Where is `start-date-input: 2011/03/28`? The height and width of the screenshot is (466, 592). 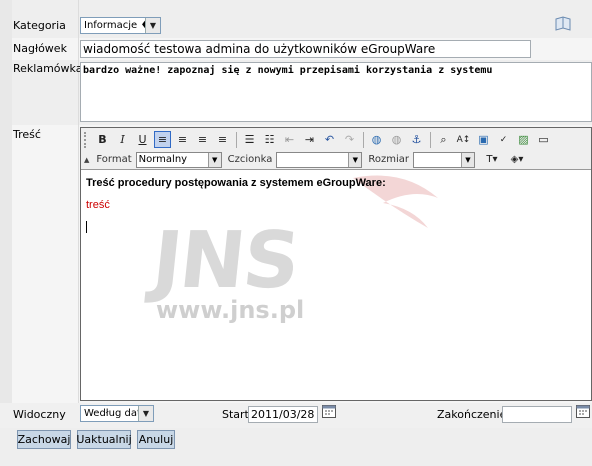
start-date-input: 2011/03/28 is located at coordinates (283, 414).